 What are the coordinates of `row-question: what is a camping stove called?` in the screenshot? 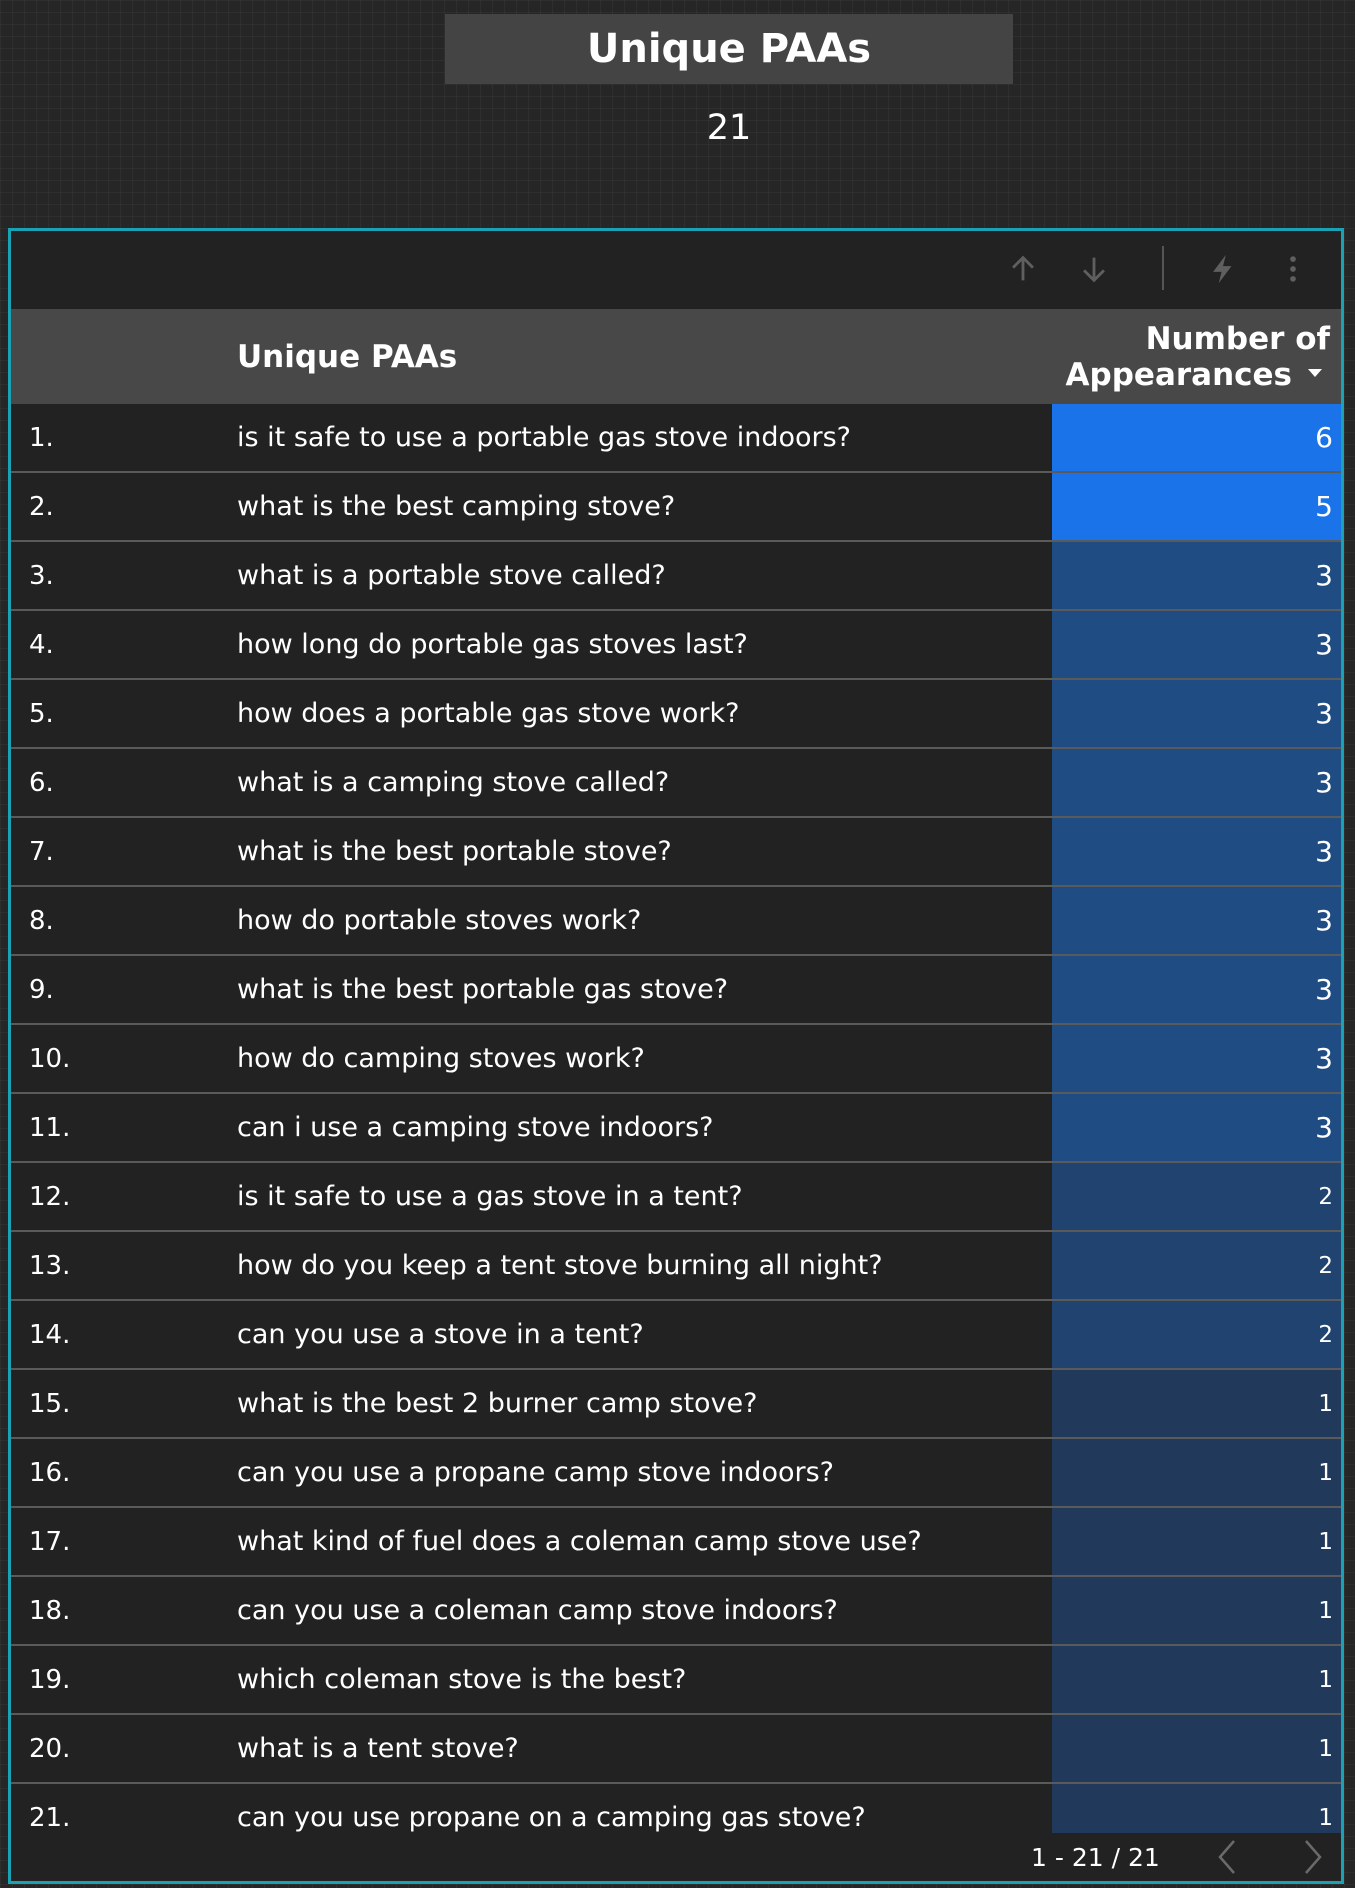 It's located at (453, 782).